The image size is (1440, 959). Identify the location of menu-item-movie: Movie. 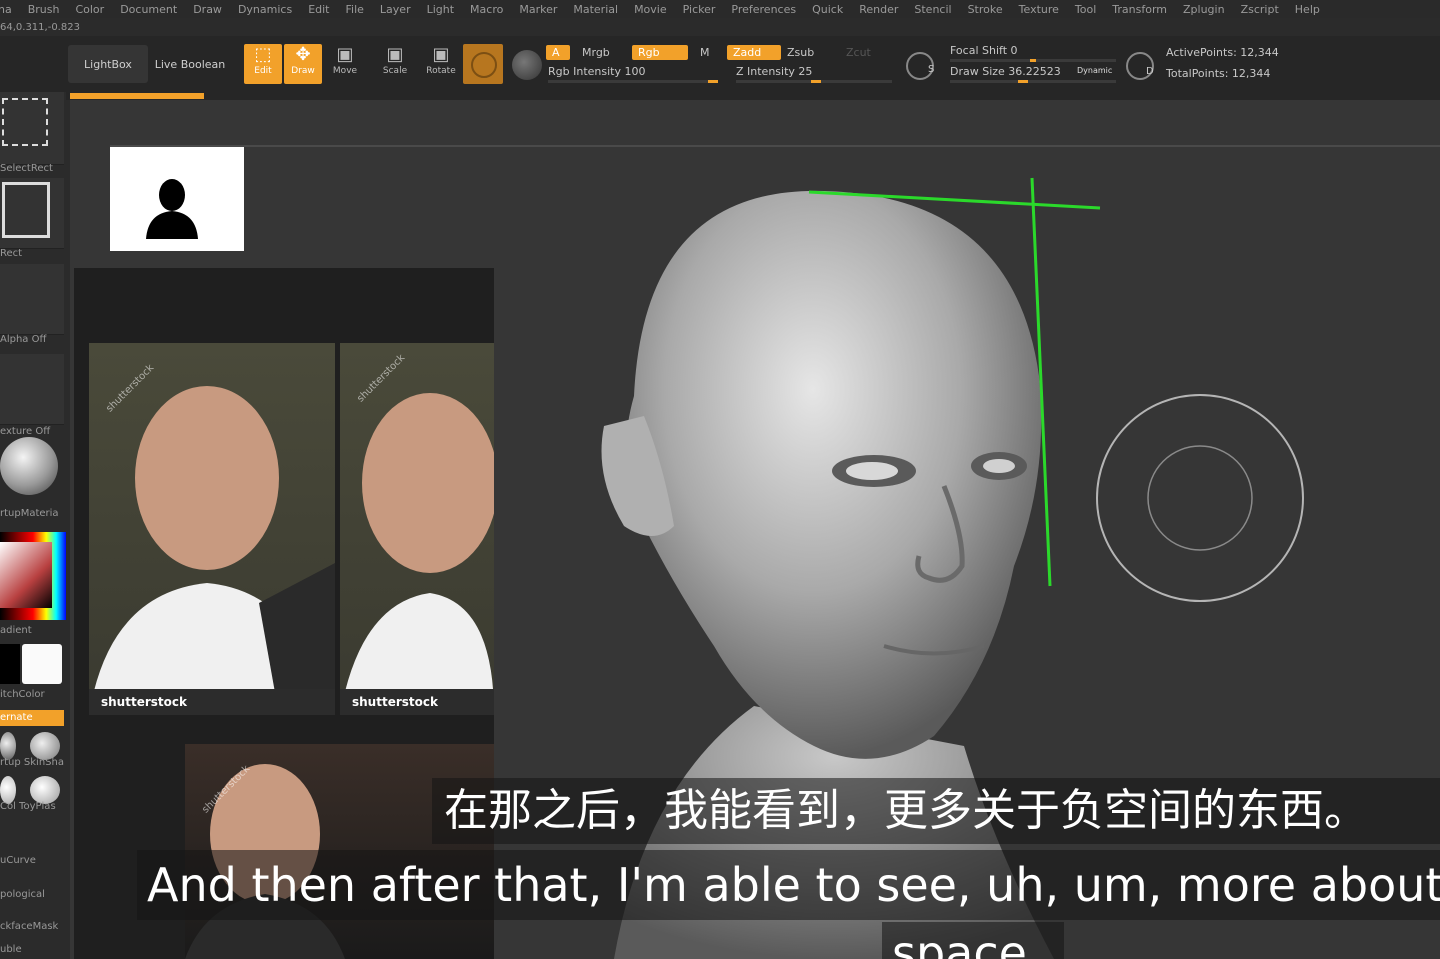
(650, 9).